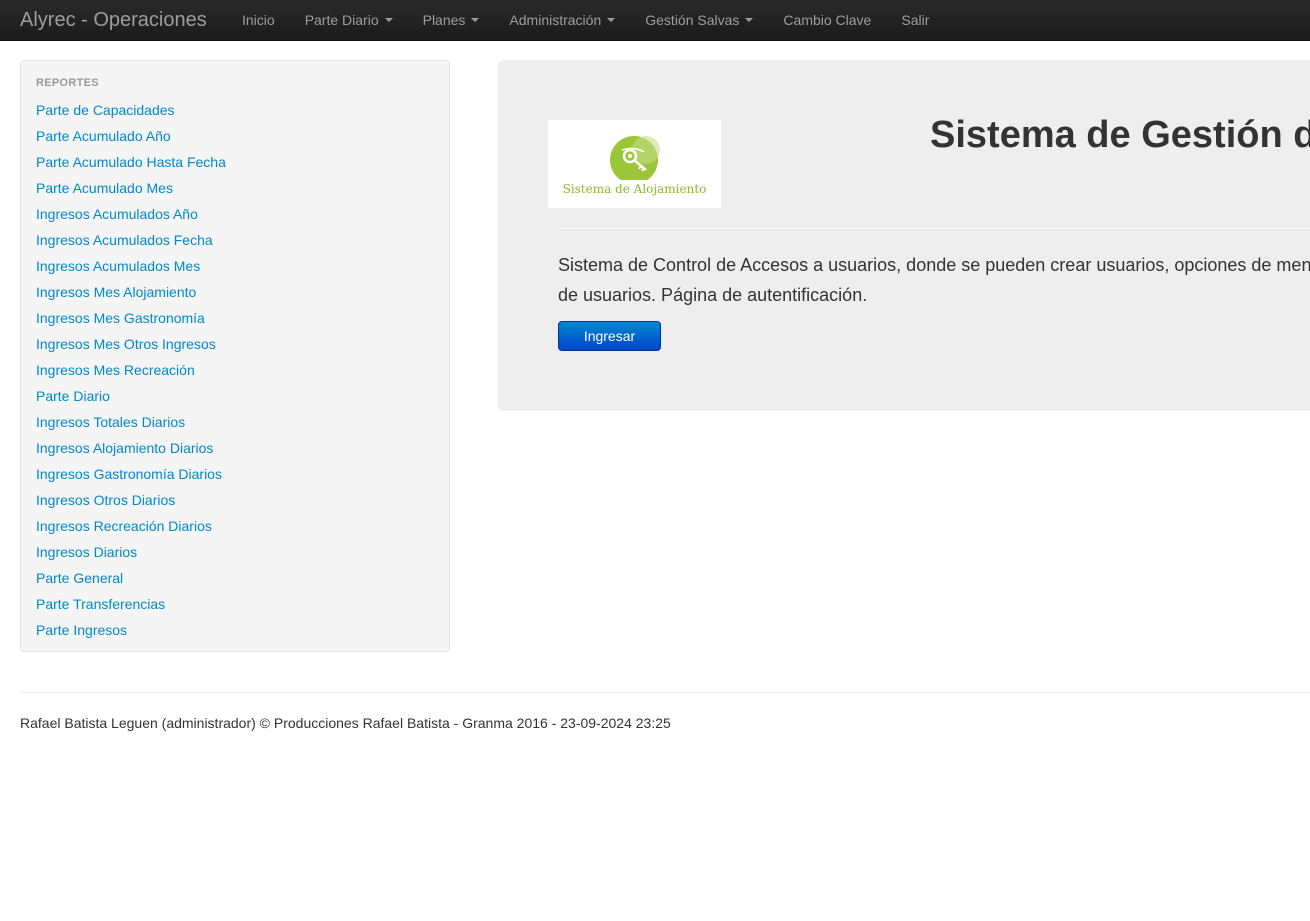  I want to click on app-logo: Sistema de Alojamiento, so click(634, 164).